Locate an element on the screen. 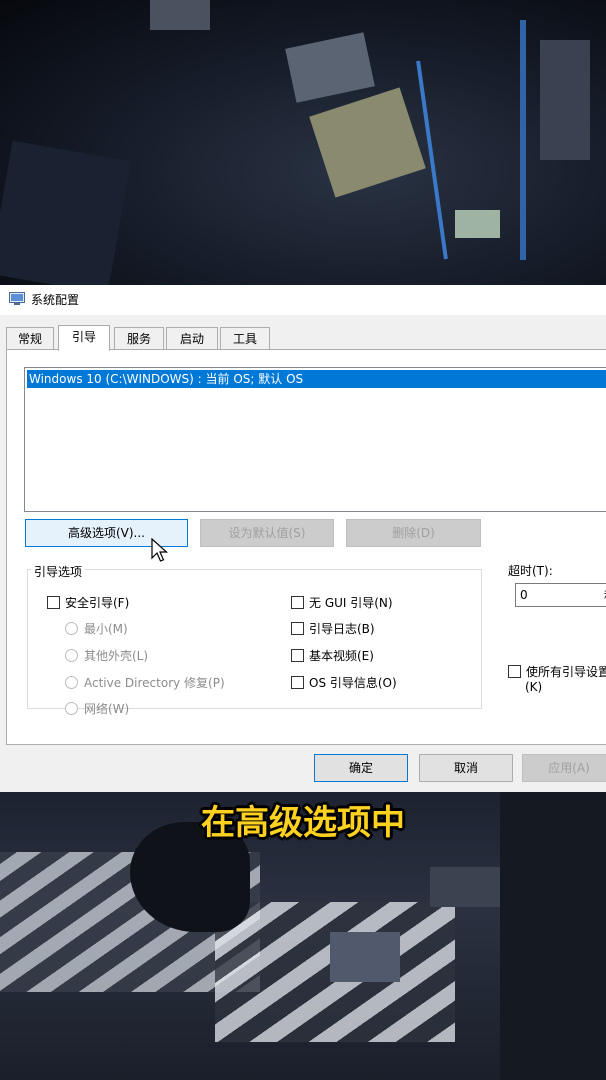 This screenshot has width=606, height=1080. title-bar: 系统配置 is located at coordinates (303, 300).